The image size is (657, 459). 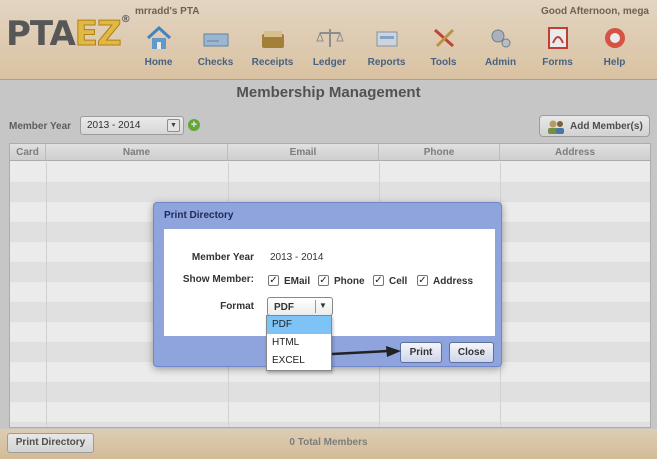 I want to click on close-button: Close, so click(x=471, y=352).